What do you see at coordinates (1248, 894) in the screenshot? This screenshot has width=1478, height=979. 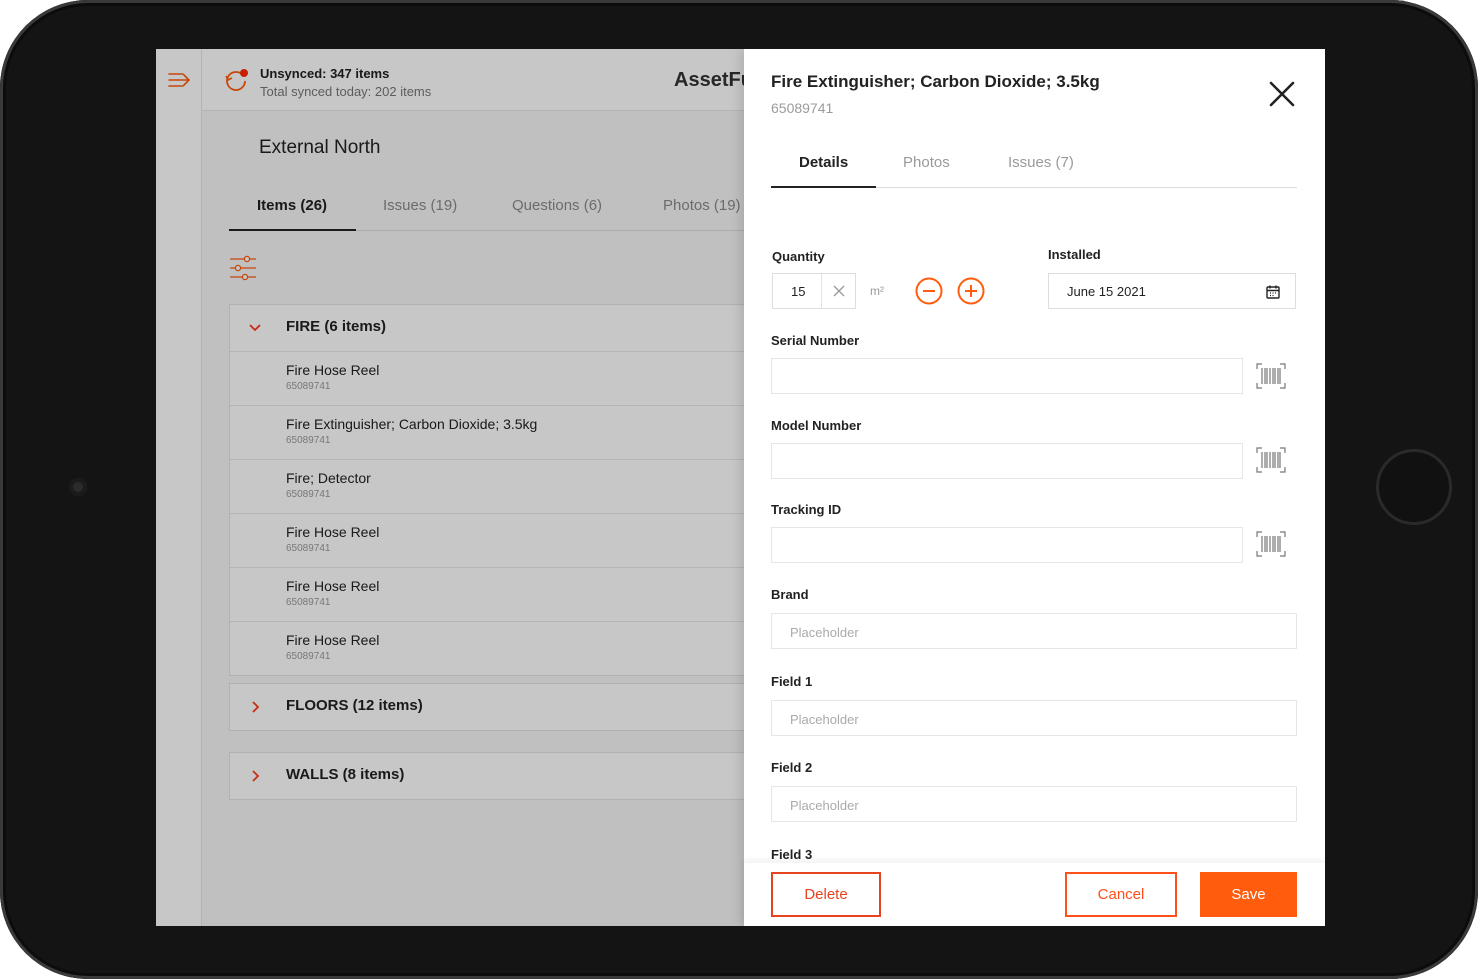 I see `save-button: Save` at bounding box center [1248, 894].